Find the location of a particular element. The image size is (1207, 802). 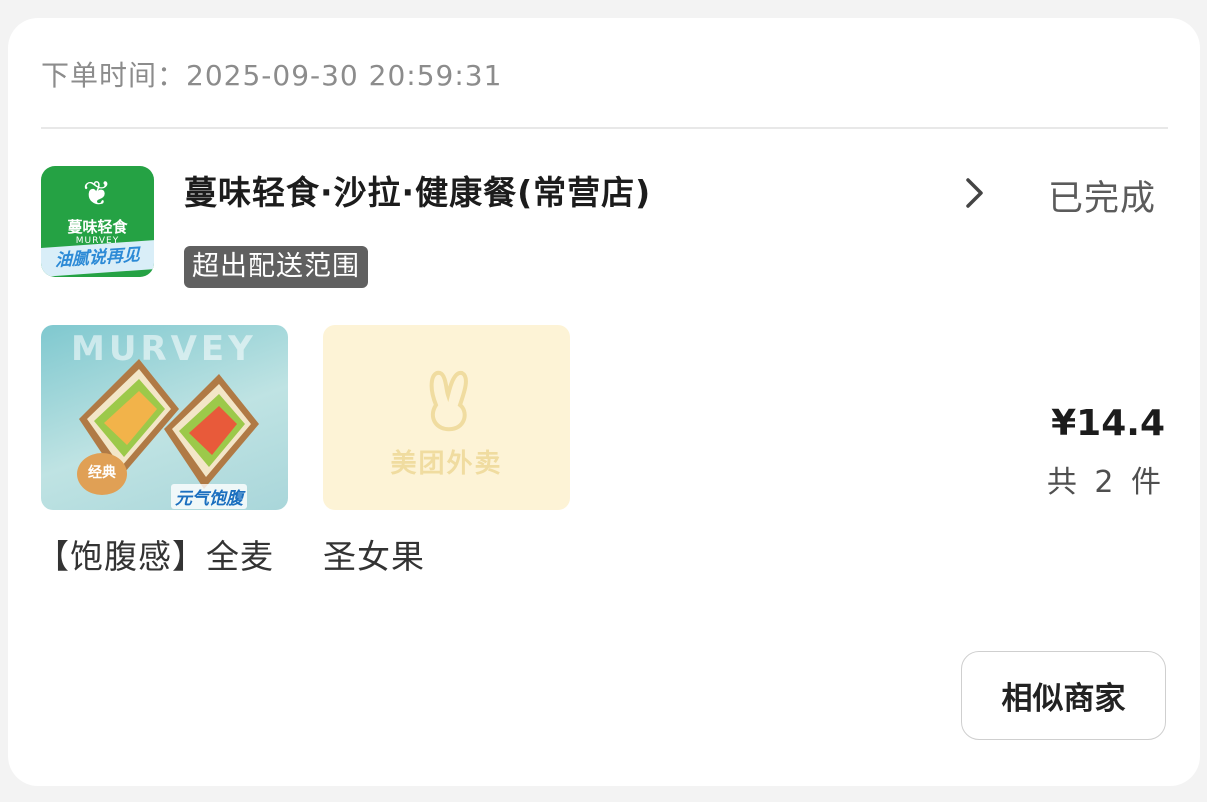

leaf-icon: ❦ is located at coordinates (97, 194).